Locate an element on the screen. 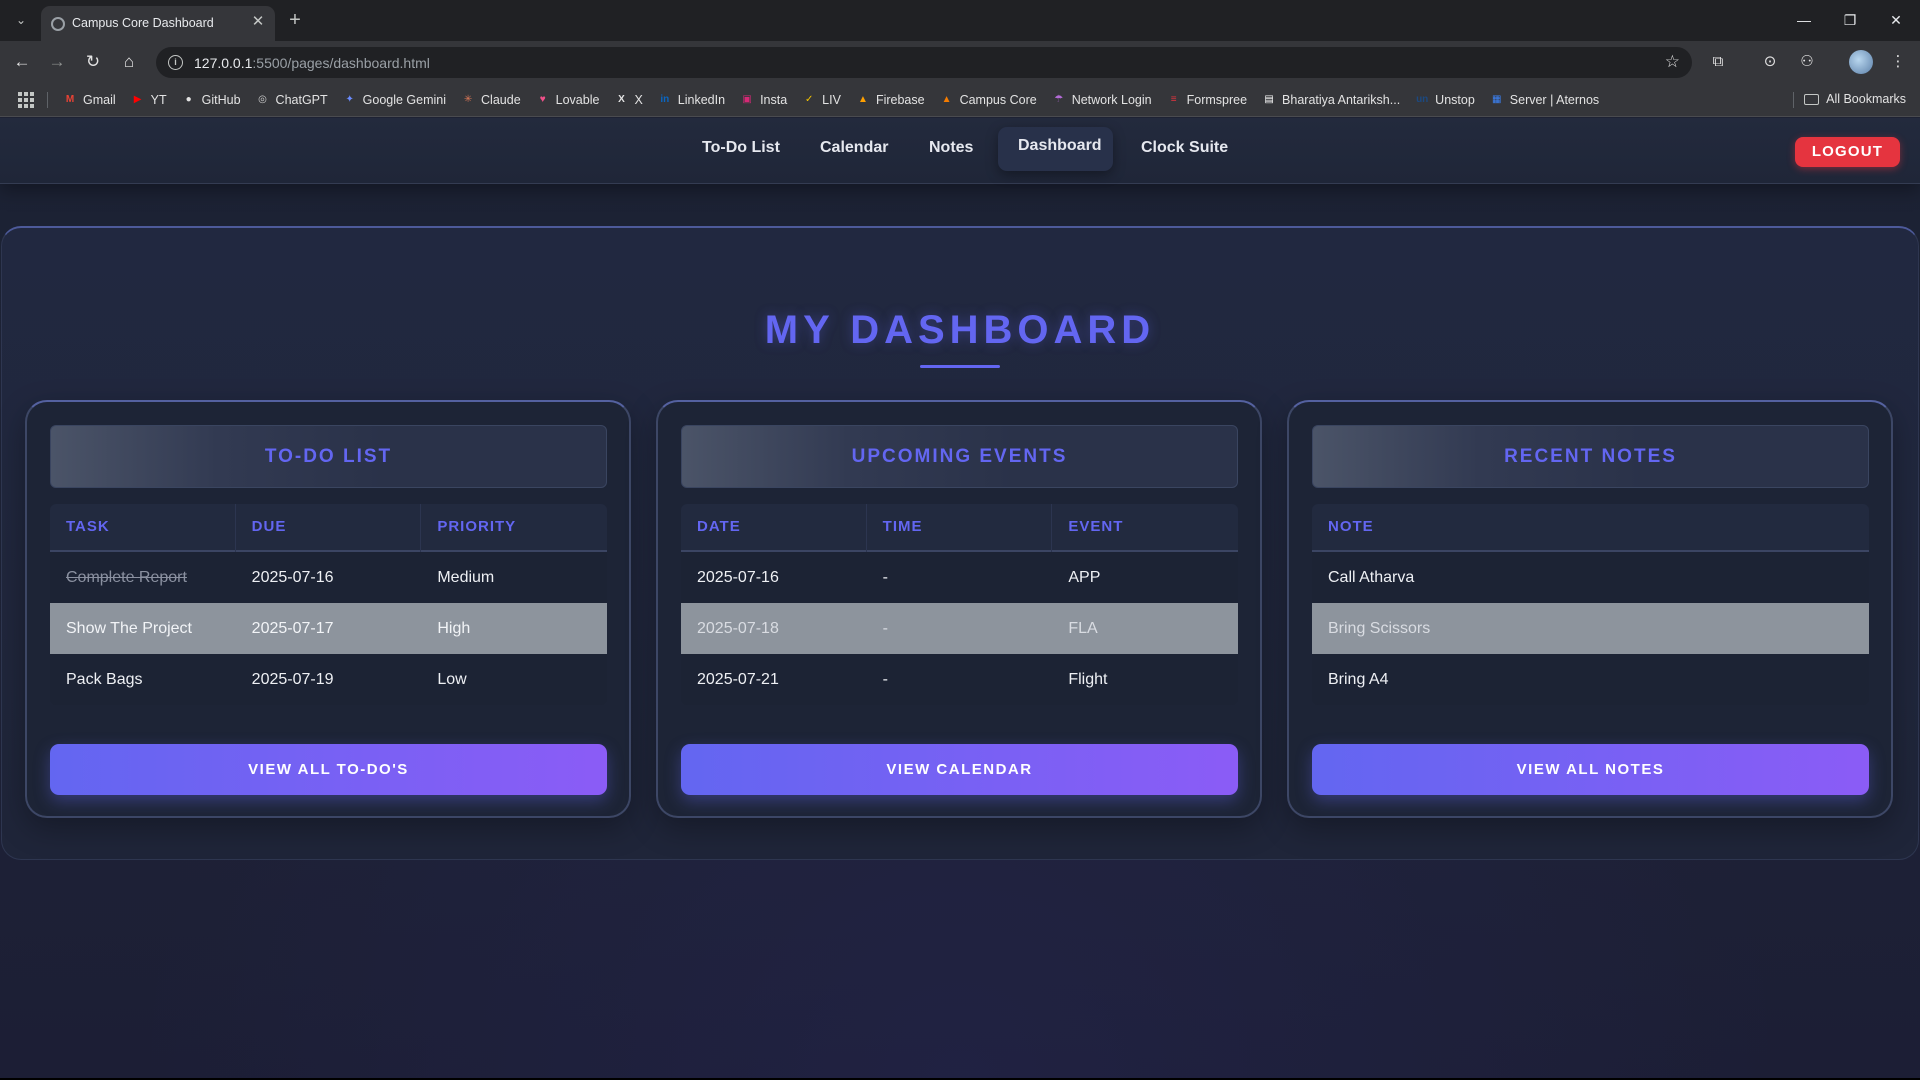 Image resolution: width=1920 pixels, height=1080 pixels. bookmark-item: ≡ Formspree is located at coordinates (1207, 100).